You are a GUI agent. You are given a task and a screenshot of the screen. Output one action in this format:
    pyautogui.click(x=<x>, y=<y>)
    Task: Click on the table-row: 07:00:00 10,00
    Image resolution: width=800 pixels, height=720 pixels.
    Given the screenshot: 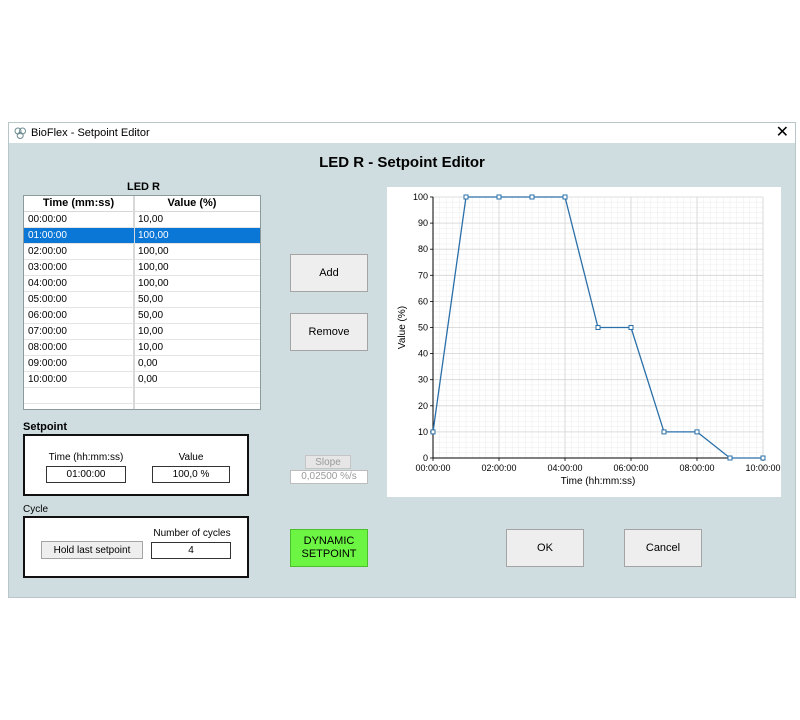 What is the action you would take?
    pyautogui.click(x=142, y=332)
    